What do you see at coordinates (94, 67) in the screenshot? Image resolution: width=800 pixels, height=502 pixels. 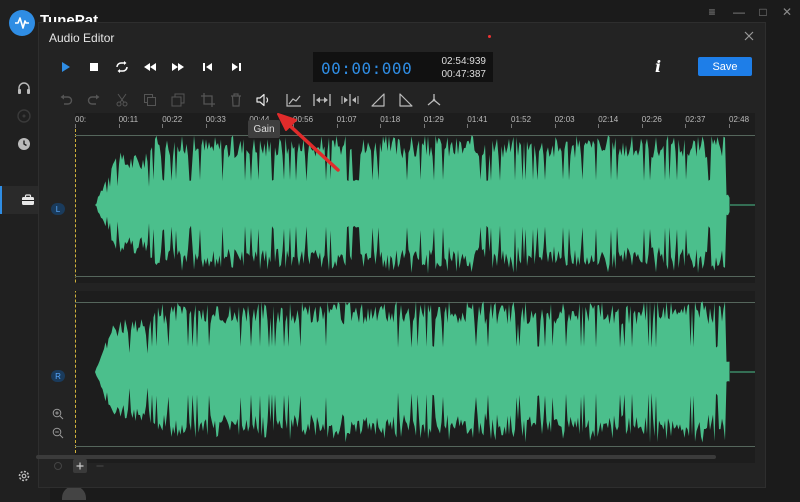 I see `stop-icon` at bounding box center [94, 67].